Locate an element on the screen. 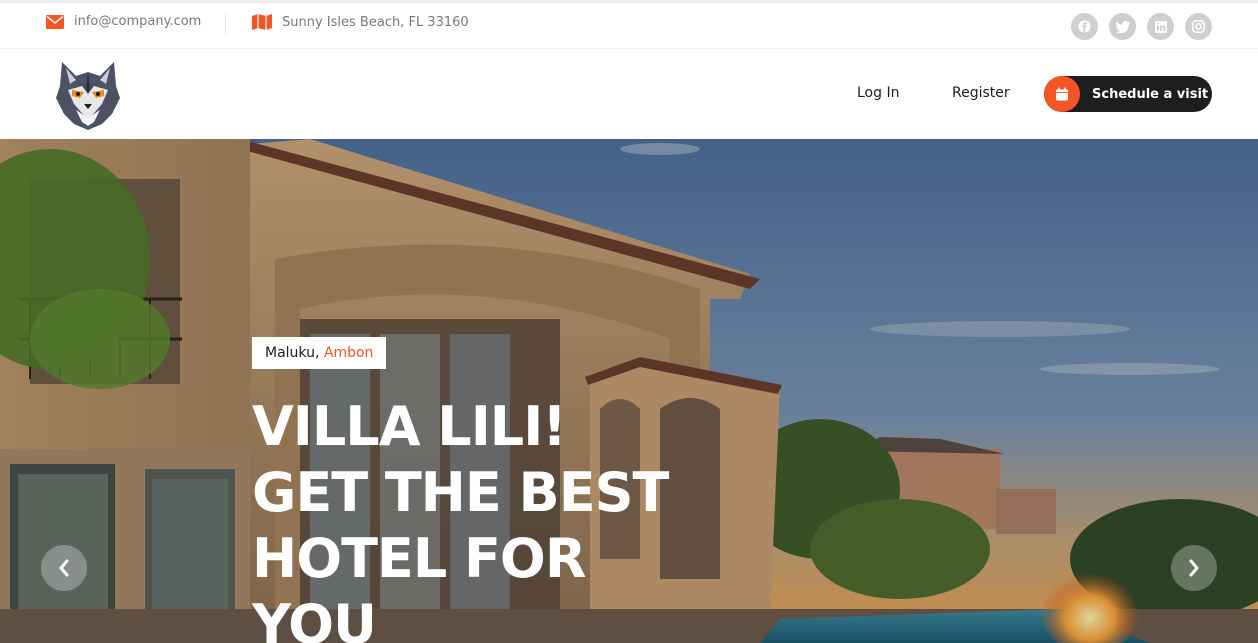 Image resolution: width=1258 pixels, height=643 pixels. address-text: Sunny Isles Beach, FL 33160 is located at coordinates (375, 22).